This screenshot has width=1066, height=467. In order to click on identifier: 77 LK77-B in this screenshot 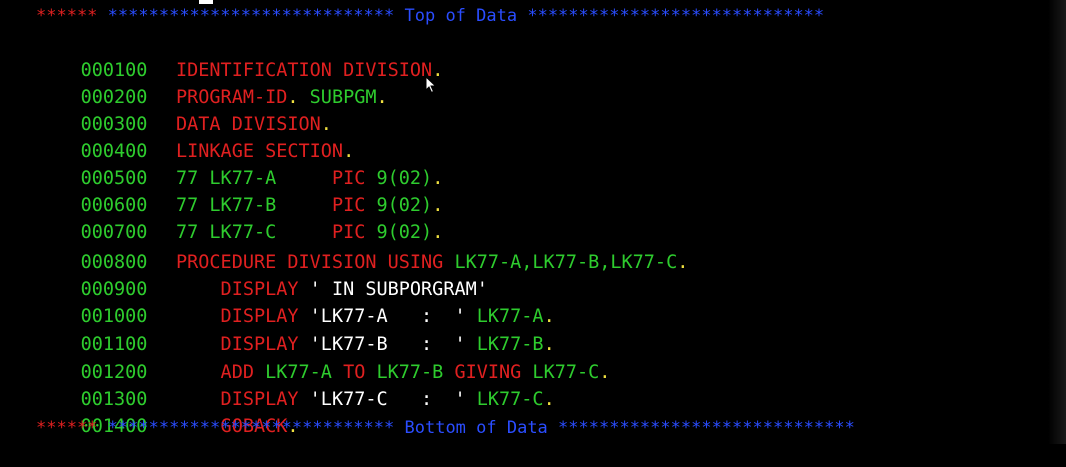, I will do `click(254, 205)`.